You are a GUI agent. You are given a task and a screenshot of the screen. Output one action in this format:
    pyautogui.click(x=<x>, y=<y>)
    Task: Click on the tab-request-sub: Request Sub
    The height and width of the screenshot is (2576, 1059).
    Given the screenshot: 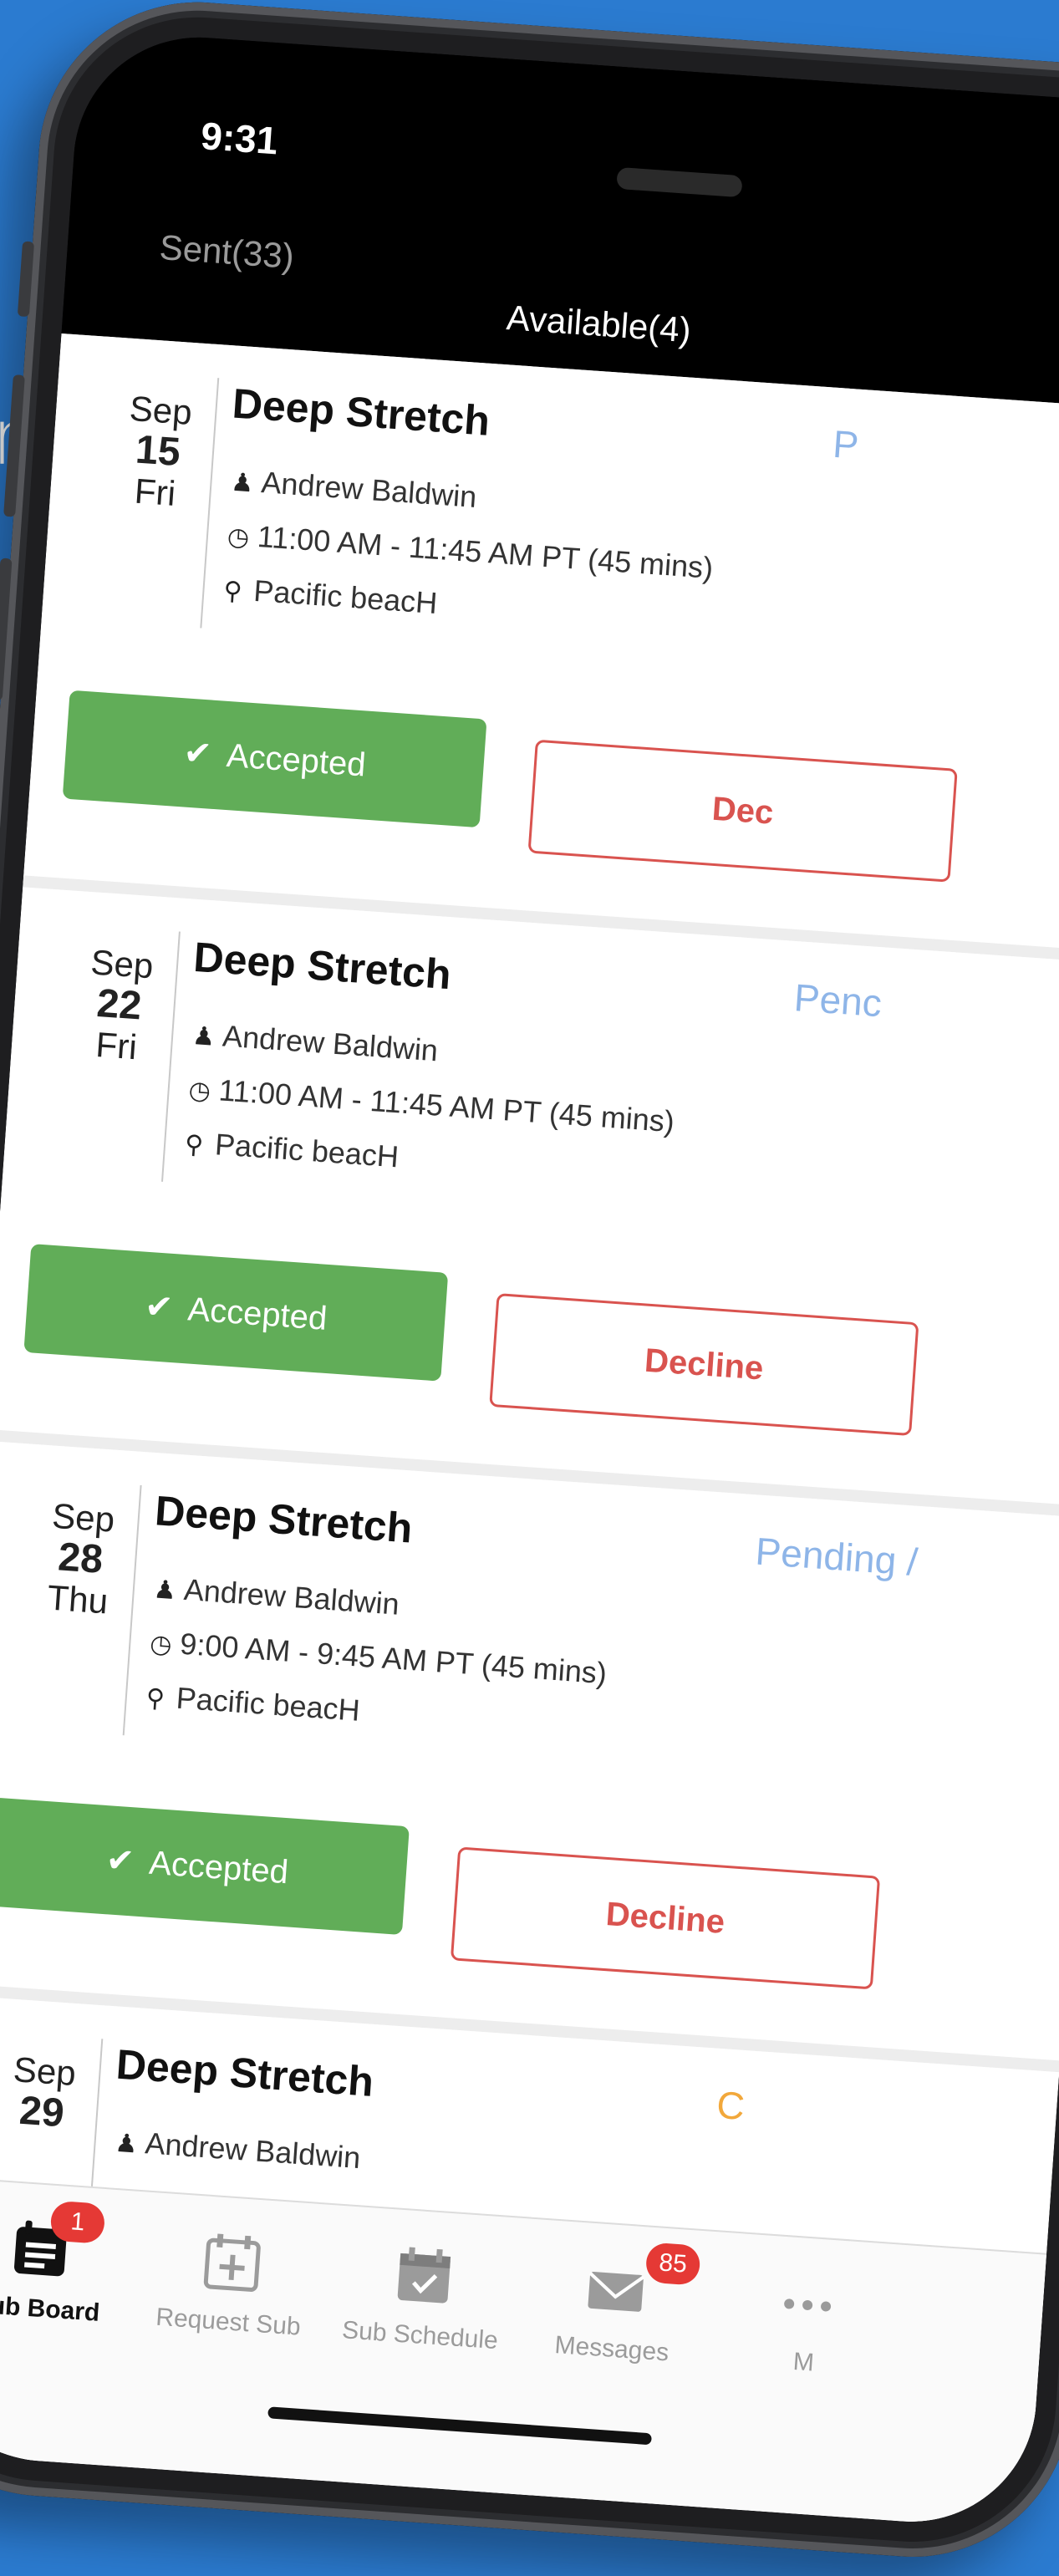 What is the action you would take?
    pyautogui.click(x=230, y=2284)
    